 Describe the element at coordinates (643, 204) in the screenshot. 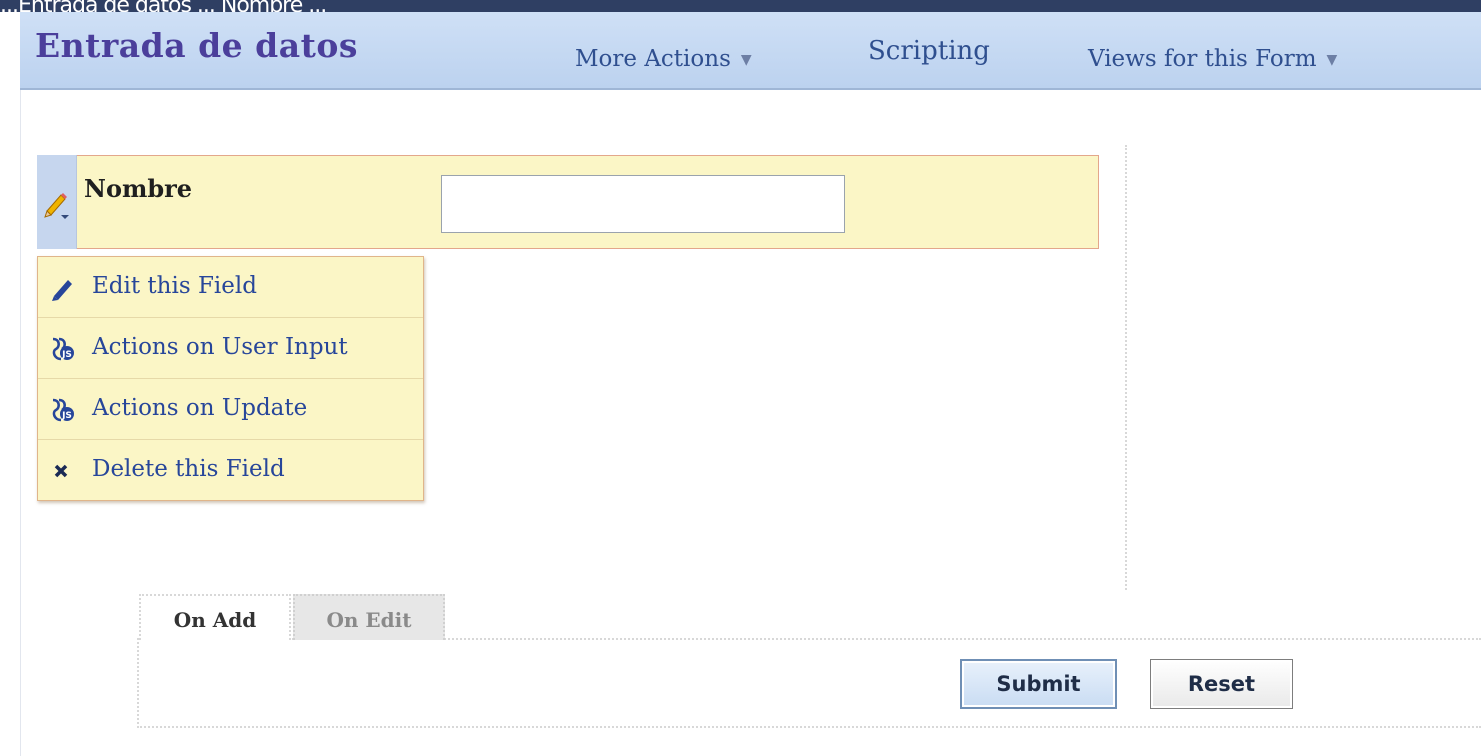

I see `nombre-input` at that location.